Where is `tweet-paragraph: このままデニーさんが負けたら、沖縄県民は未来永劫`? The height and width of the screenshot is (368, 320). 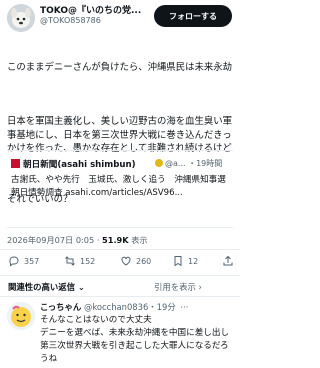 tweet-paragraph: このままデニーさんが負けたら、沖縄県民は未来永劫 is located at coordinates (120, 68).